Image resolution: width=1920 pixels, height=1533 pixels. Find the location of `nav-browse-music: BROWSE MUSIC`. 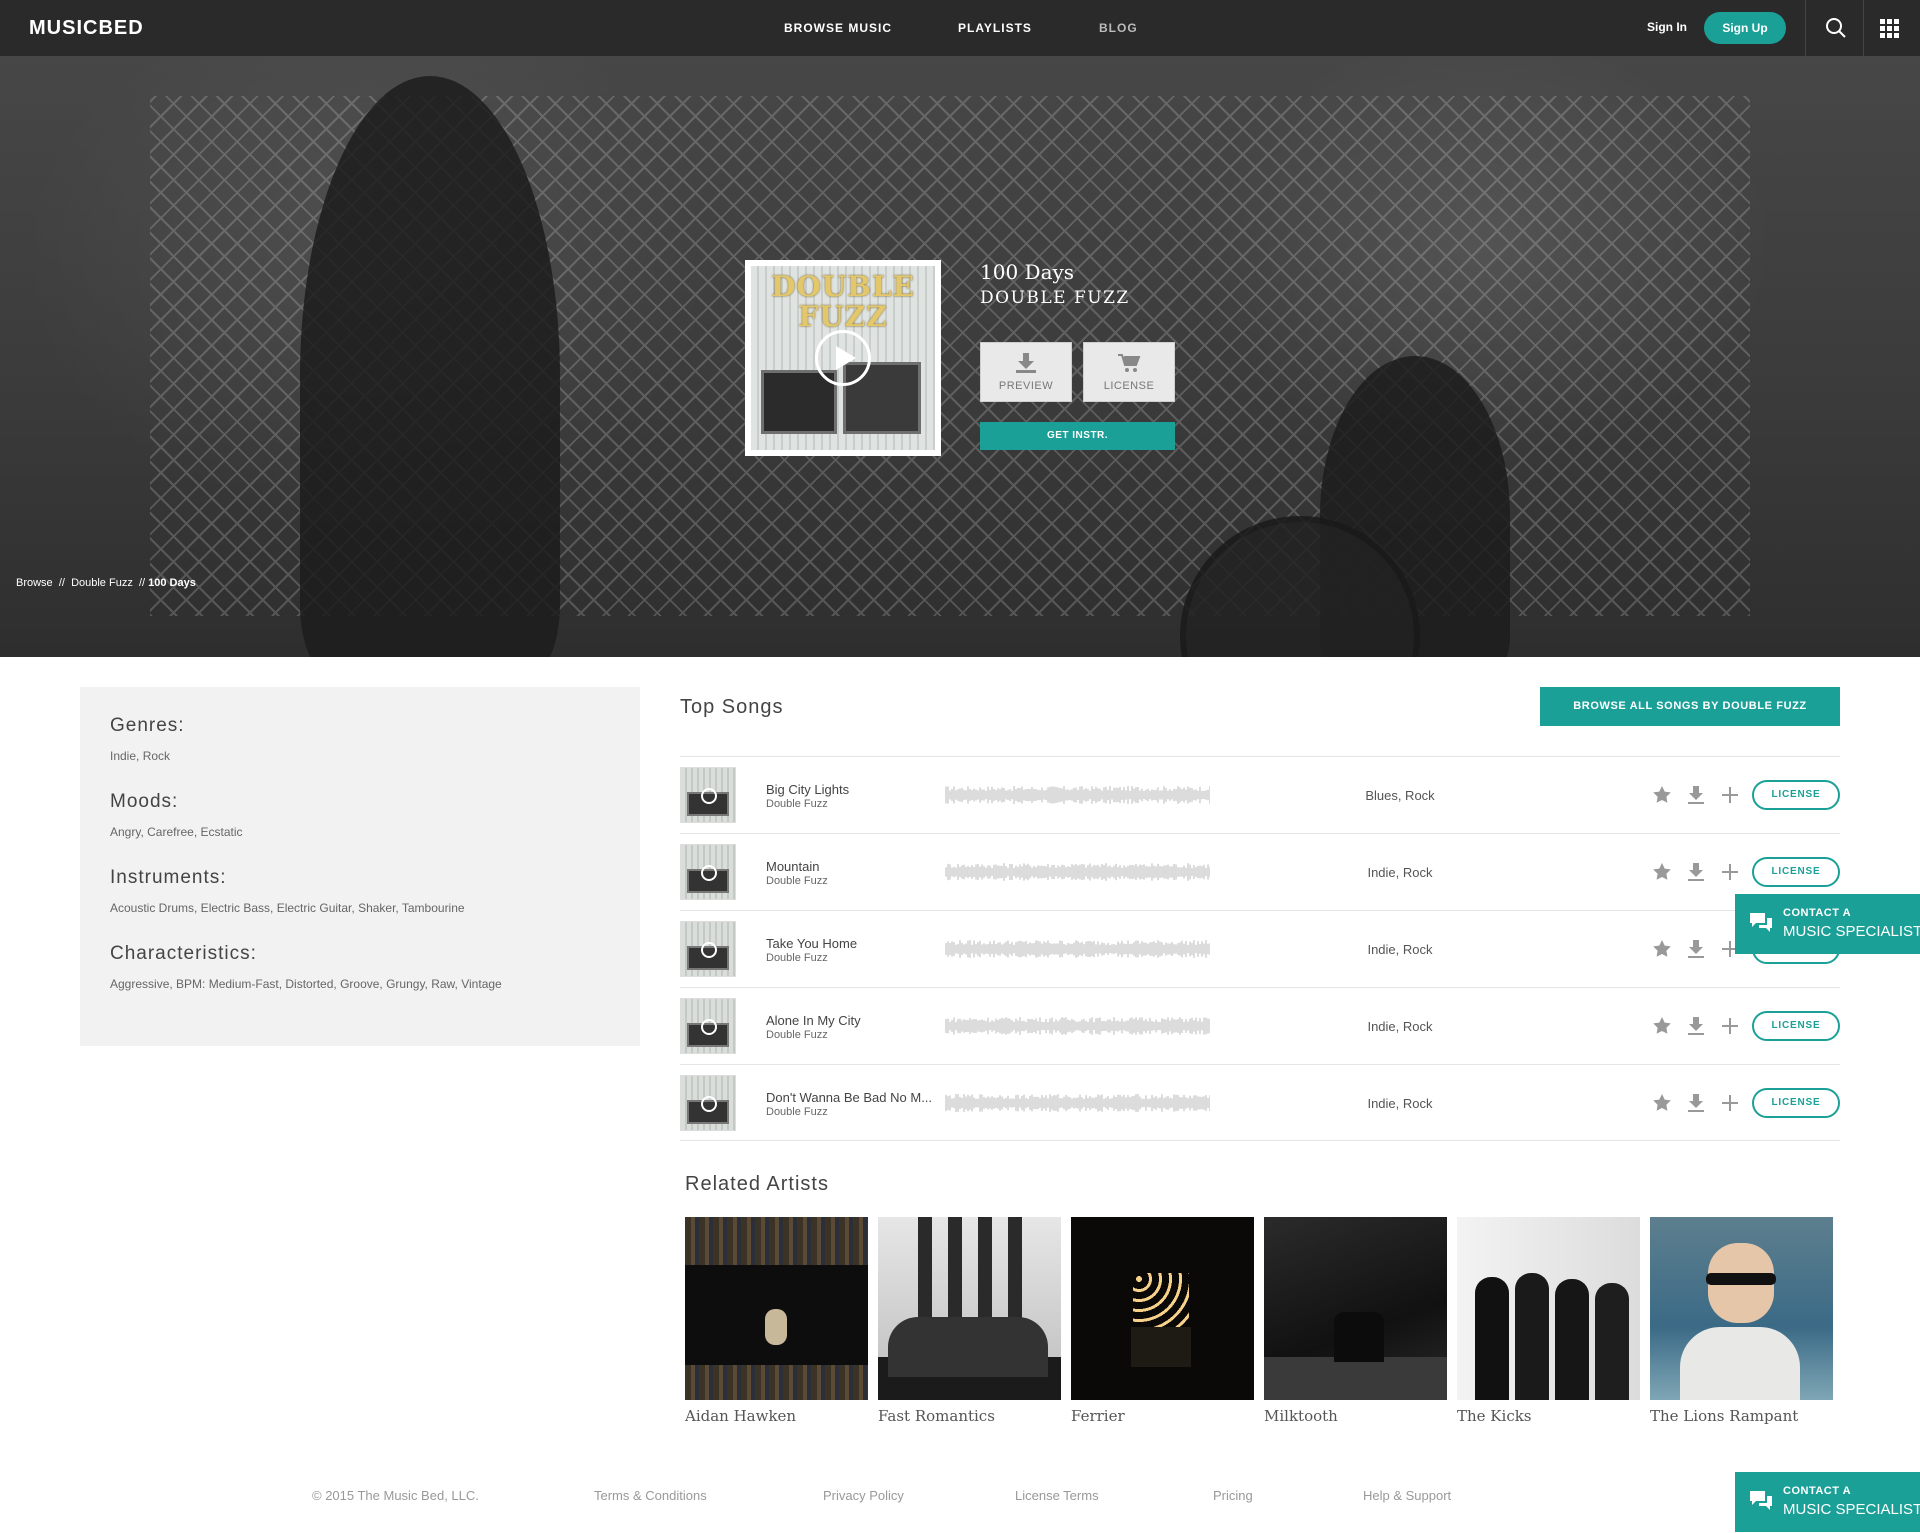

nav-browse-music: BROWSE MUSIC is located at coordinates (838, 28).